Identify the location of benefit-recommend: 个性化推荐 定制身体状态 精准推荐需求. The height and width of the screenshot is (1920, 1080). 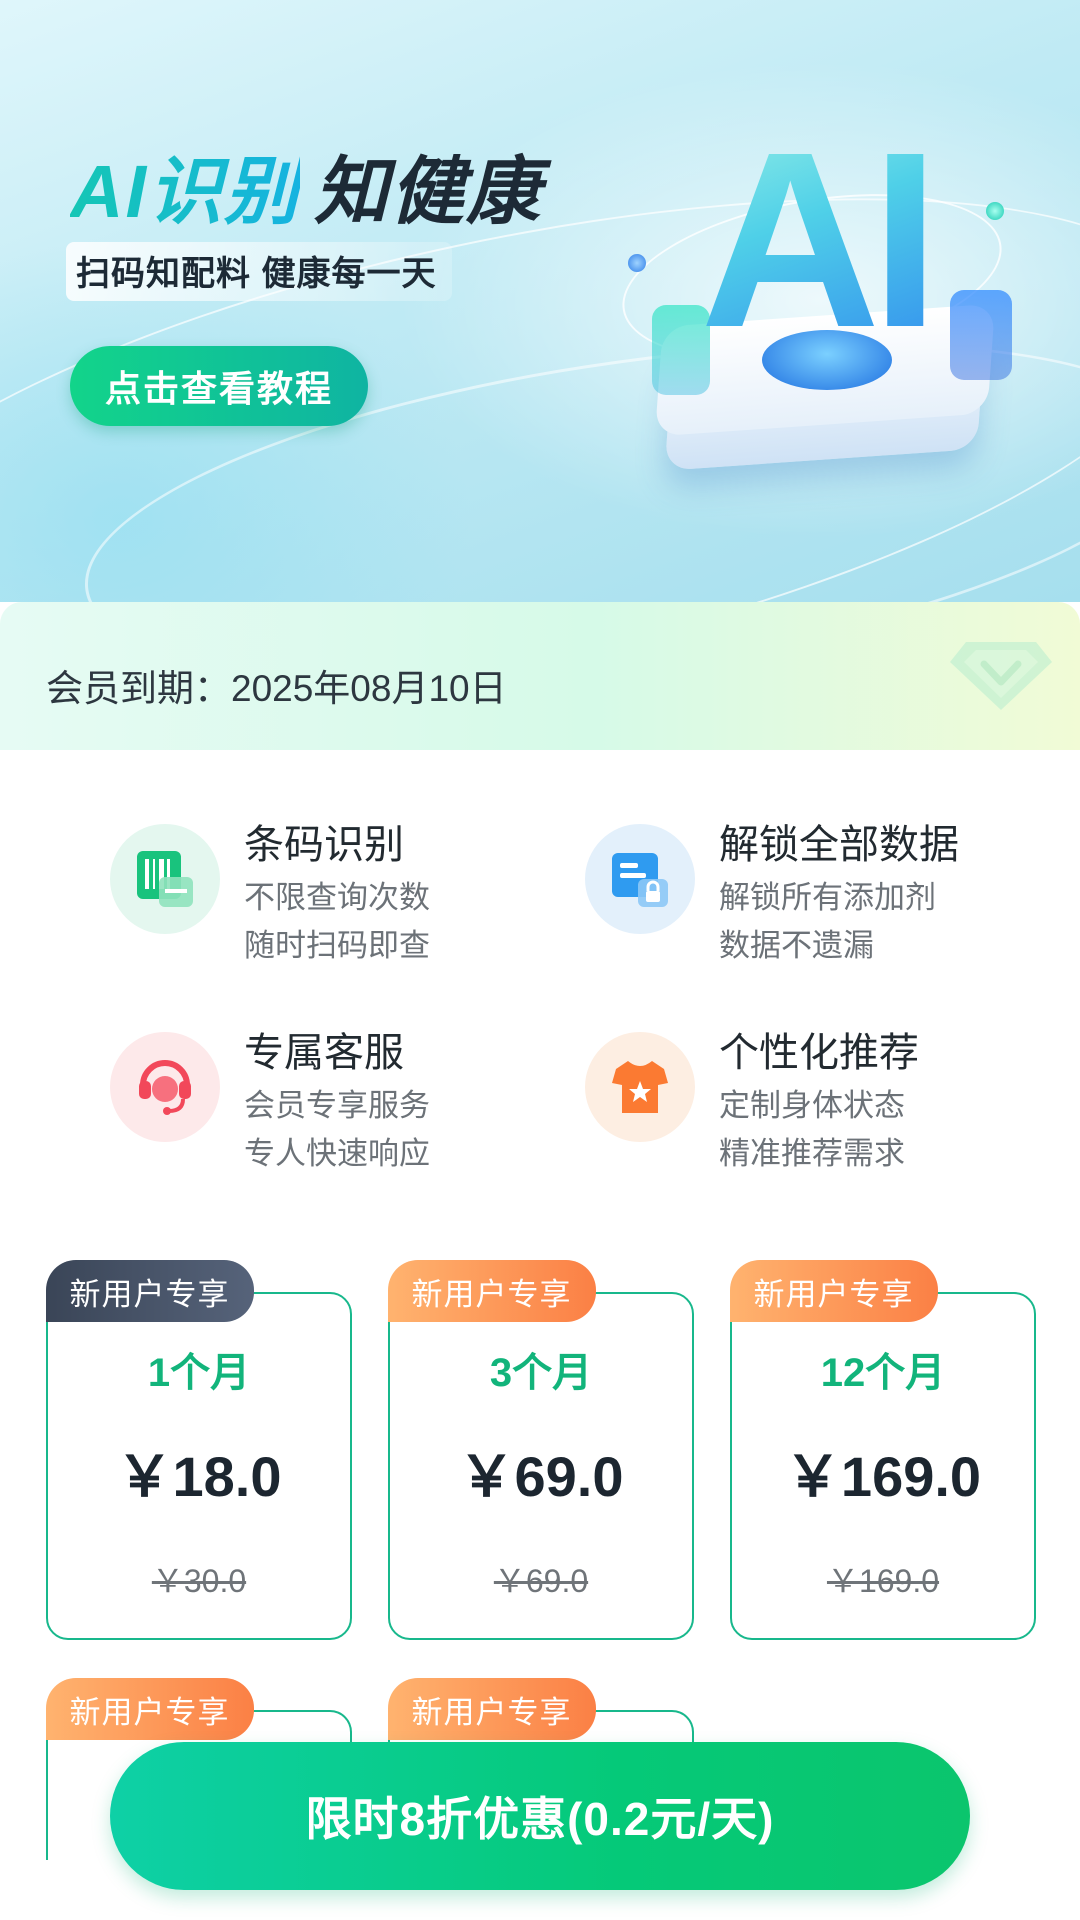
(815, 1095).